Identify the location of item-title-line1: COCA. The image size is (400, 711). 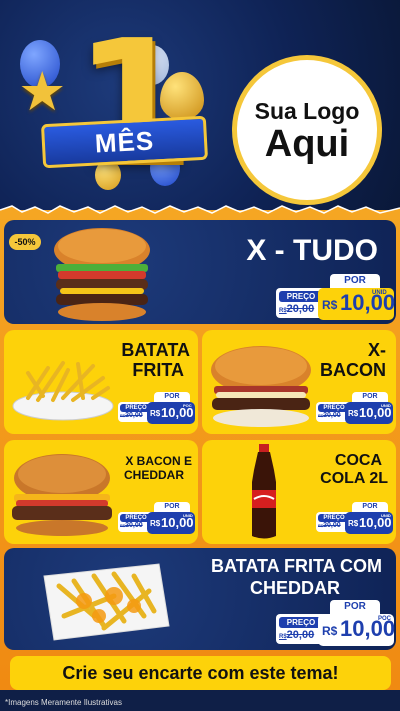
(358, 460).